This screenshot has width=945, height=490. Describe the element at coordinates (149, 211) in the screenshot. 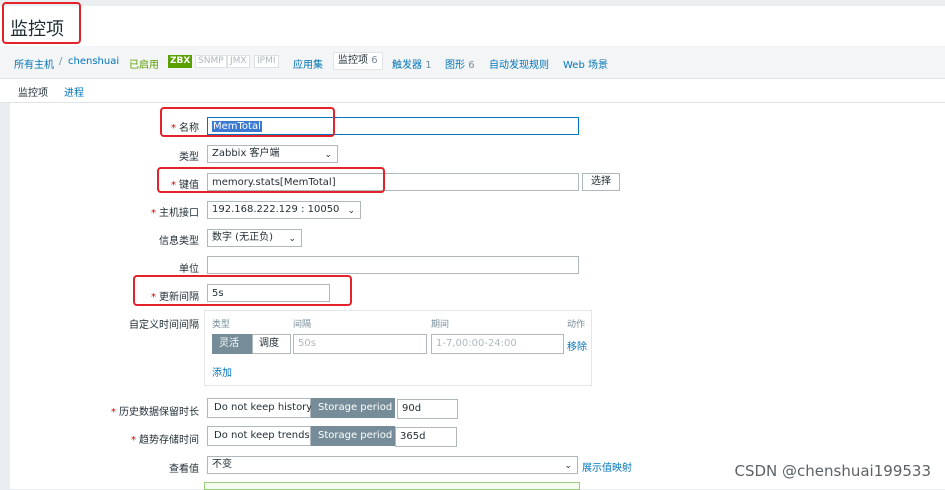

I see `interface-label: * 主机接口` at that location.